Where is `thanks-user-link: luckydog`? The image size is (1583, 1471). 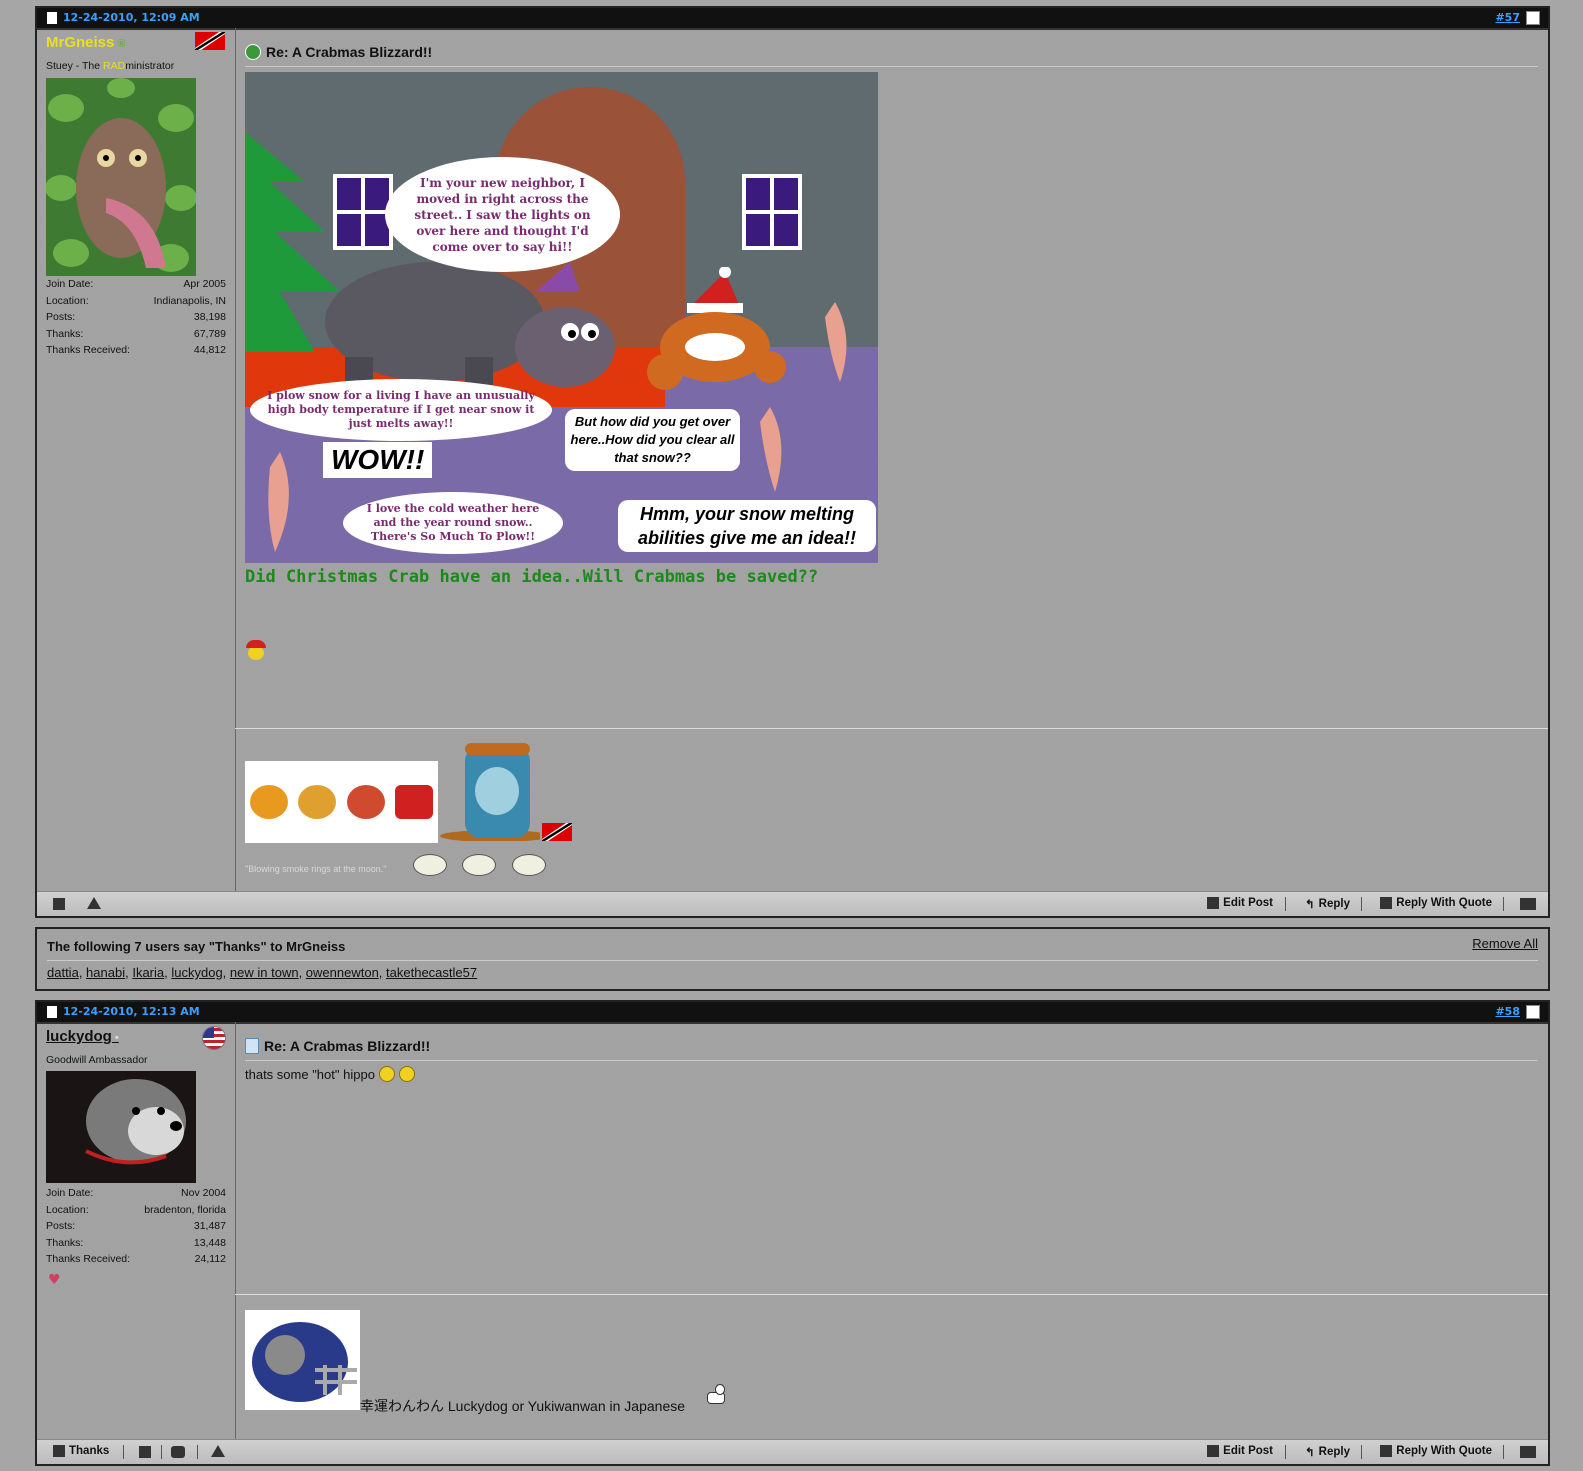
thanks-user-link: luckydog is located at coordinates (196, 972).